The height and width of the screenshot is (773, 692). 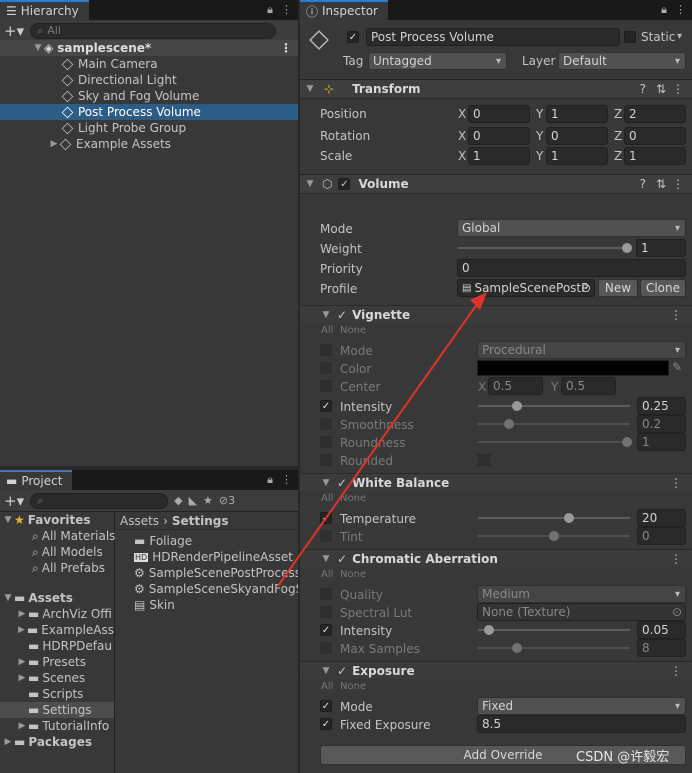 What do you see at coordinates (207, 557) in the screenshot?
I see `file-item: HD HDRenderPipelineAsset` at bounding box center [207, 557].